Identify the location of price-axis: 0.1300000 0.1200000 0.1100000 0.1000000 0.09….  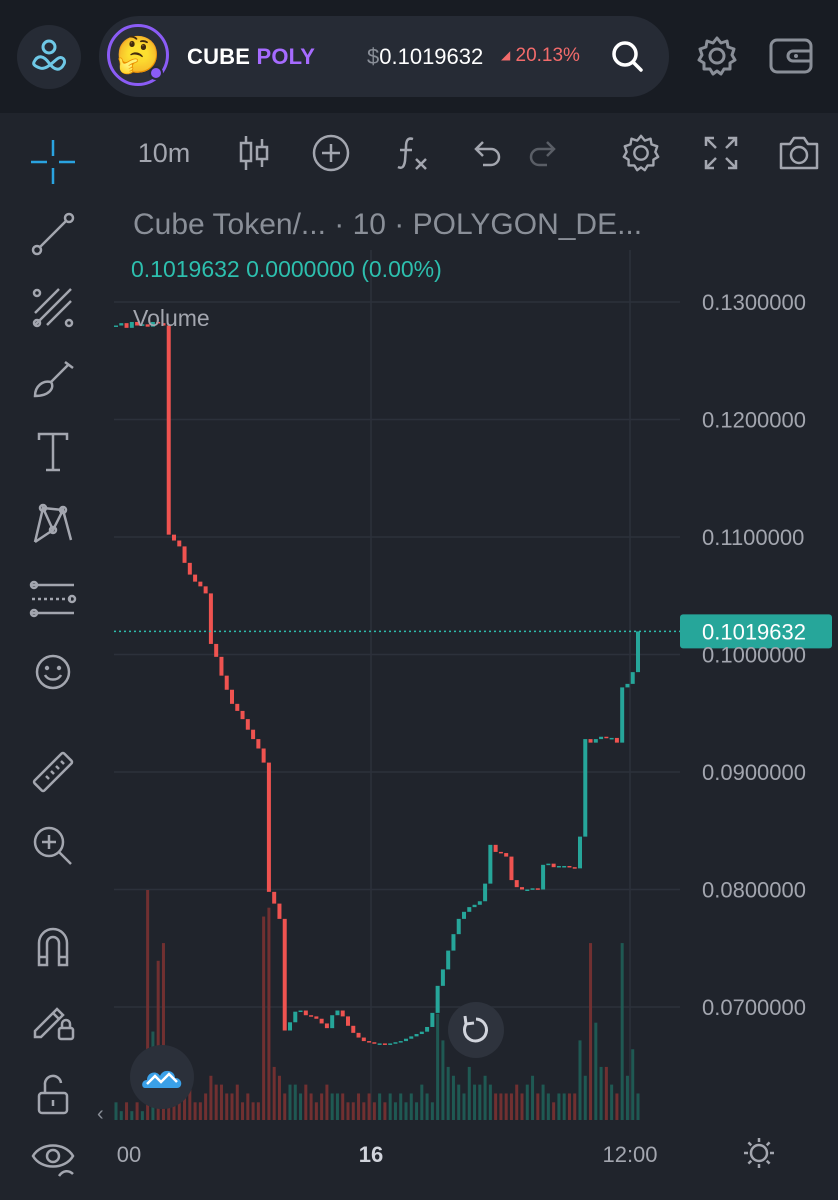
(754, 655).